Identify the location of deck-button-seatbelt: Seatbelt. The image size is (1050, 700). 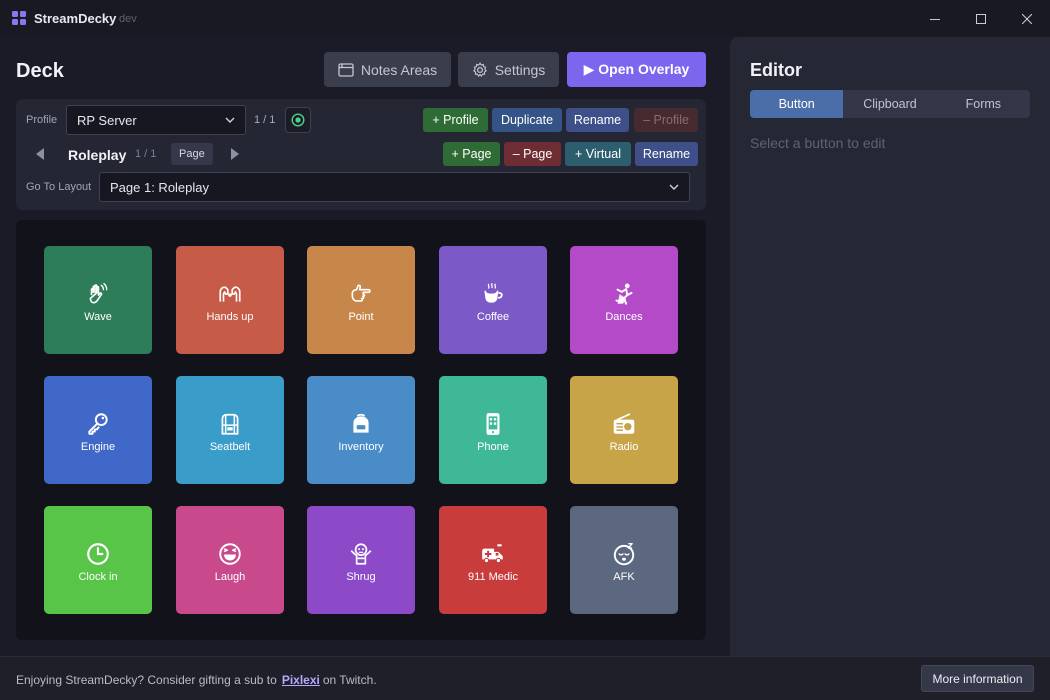
(230, 430).